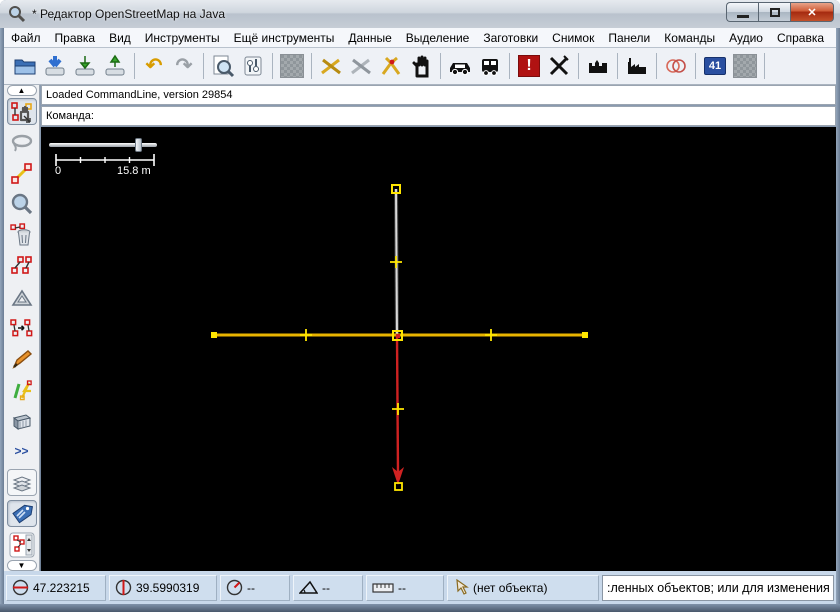  I want to click on menu-file: Файл, so click(26, 38).